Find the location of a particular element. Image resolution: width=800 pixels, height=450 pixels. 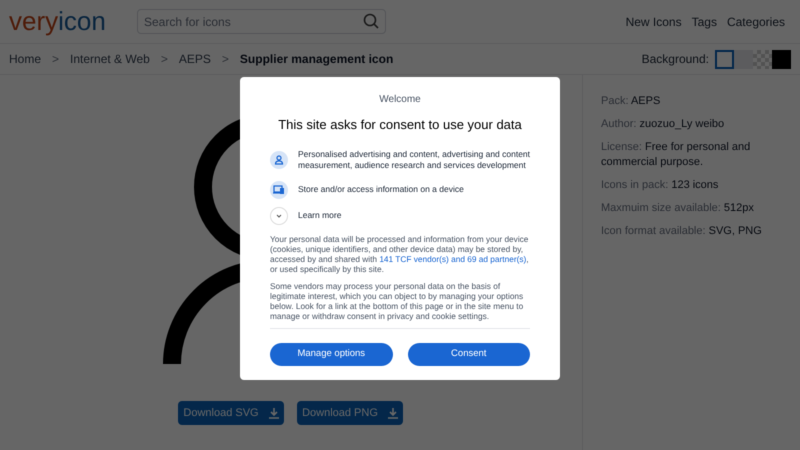

consent-button: Consent is located at coordinates (469, 354).